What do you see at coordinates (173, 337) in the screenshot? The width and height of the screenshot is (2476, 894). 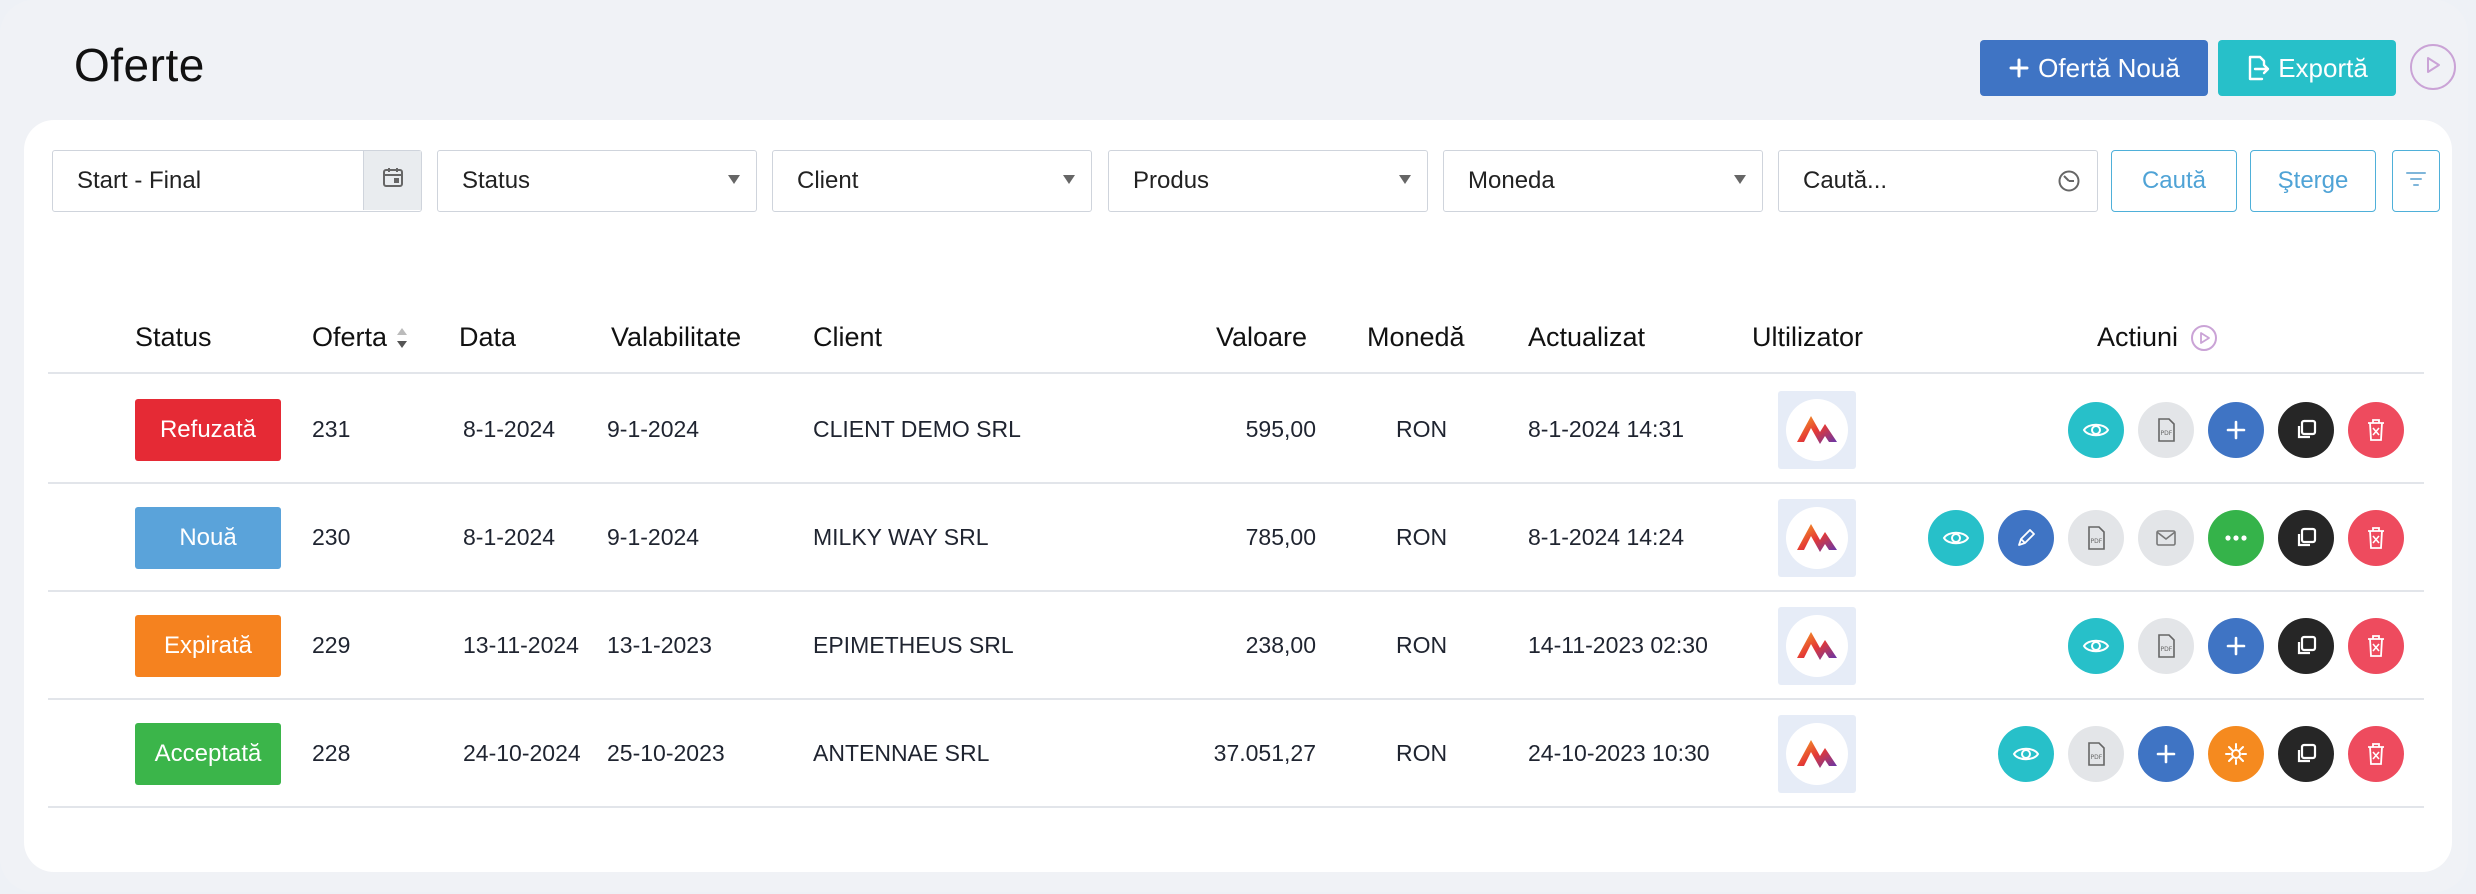 I see `column-header-status: Status` at bounding box center [173, 337].